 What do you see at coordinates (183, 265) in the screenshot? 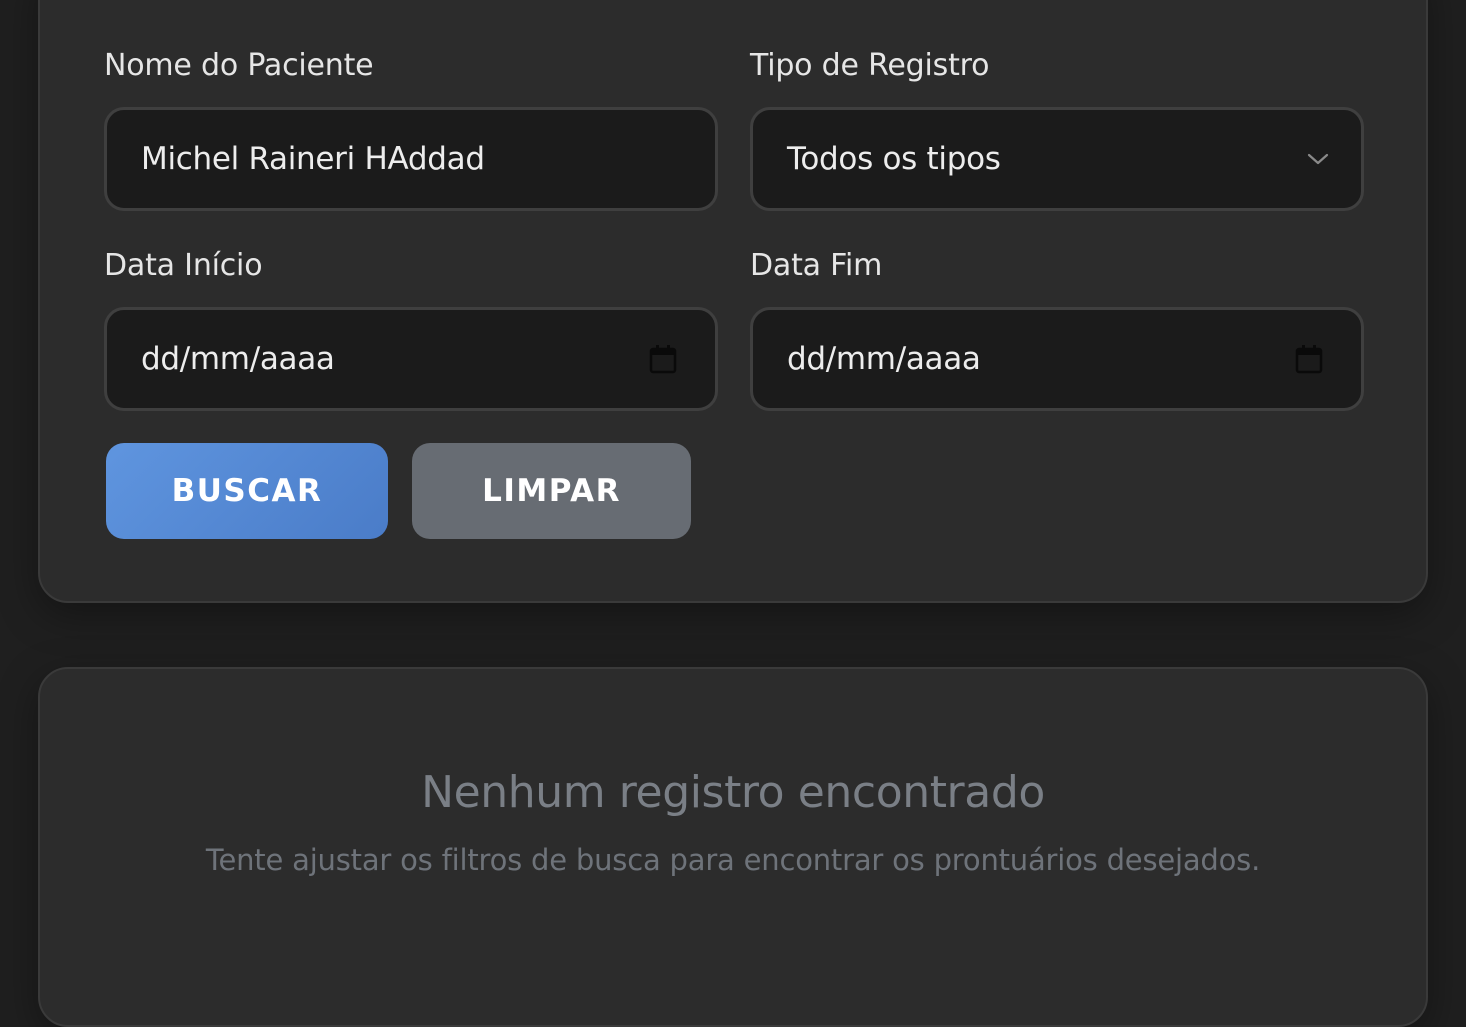
I see `start-date-label: Data Início` at bounding box center [183, 265].